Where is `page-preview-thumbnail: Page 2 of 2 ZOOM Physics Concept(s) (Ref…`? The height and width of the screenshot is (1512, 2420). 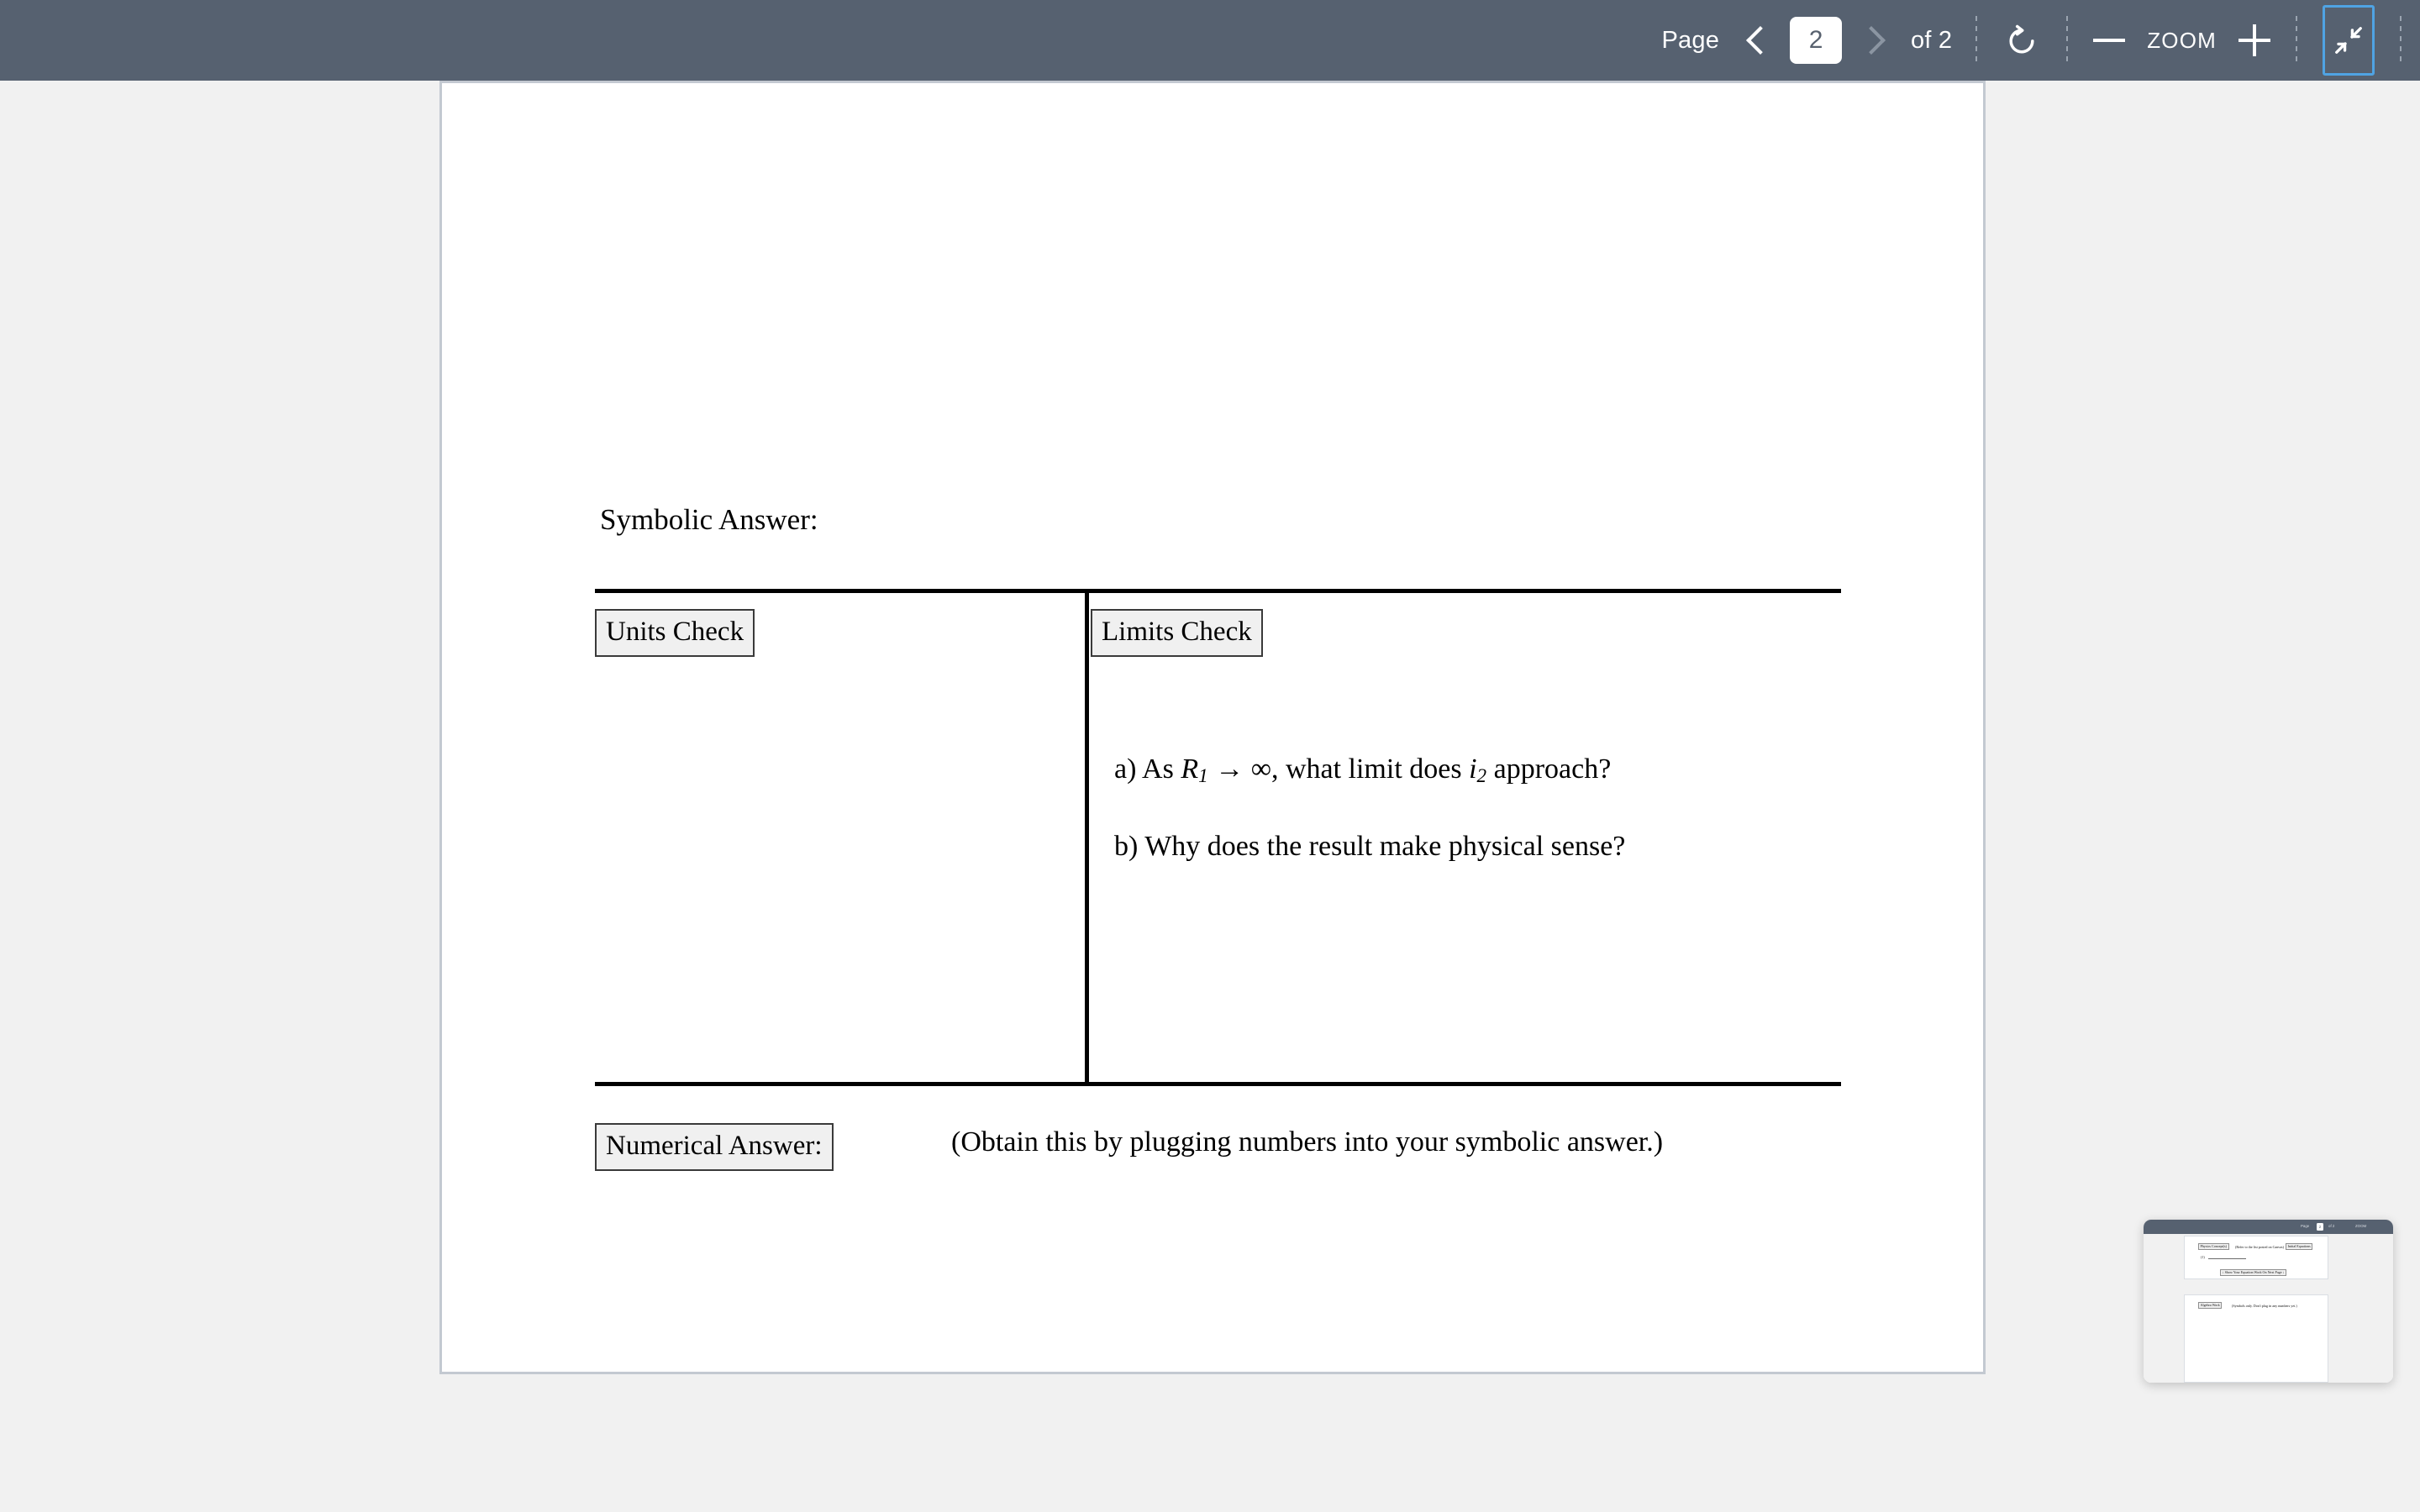 page-preview-thumbnail: Page 2 of 2 ZOOM Physics Concept(s) (Ref… is located at coordinates (2268, 1301).